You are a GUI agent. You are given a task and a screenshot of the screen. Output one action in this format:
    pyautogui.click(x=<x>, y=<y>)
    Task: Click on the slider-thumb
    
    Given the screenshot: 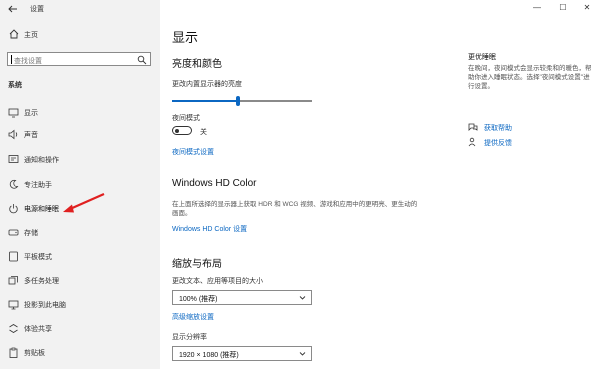 What is the action you would take?
    pyautogui.click(x=238, y=101)
    